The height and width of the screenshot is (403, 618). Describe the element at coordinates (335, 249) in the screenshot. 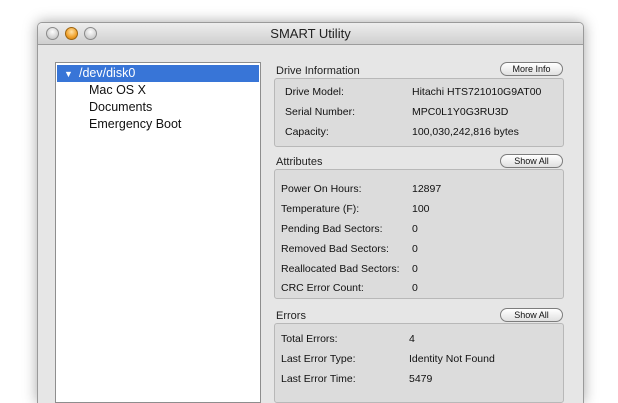

I see `removed-bad-sectors-label: Removed Bad Sectors:` at that location.